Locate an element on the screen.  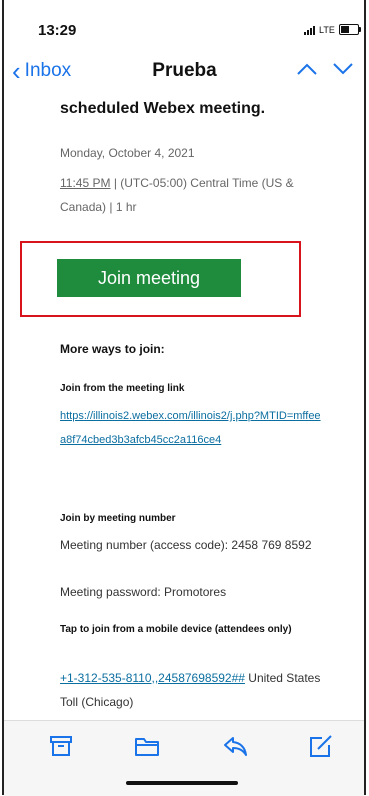
home-indicator is located at coordinates (182, 783).